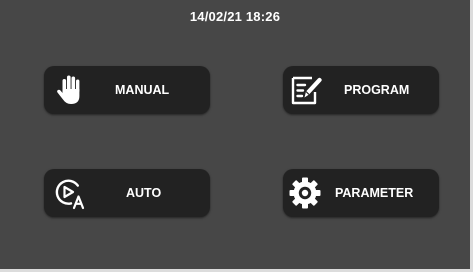  What do you see at coordinates (306, 90) in the screenshot?
I see `edit-document-icon` at bounding box center [306, 90].